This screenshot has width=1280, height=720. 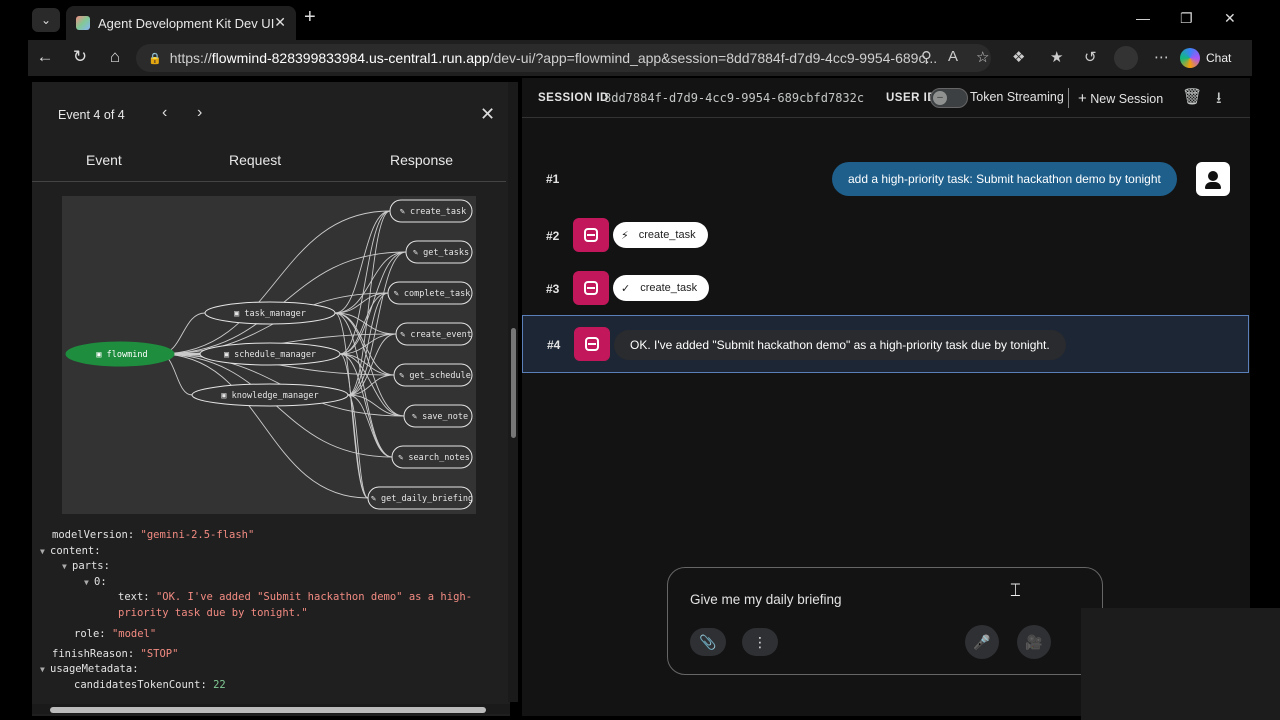 I want to click on close-window-icon: ✕, so click(x=1230, y=18).